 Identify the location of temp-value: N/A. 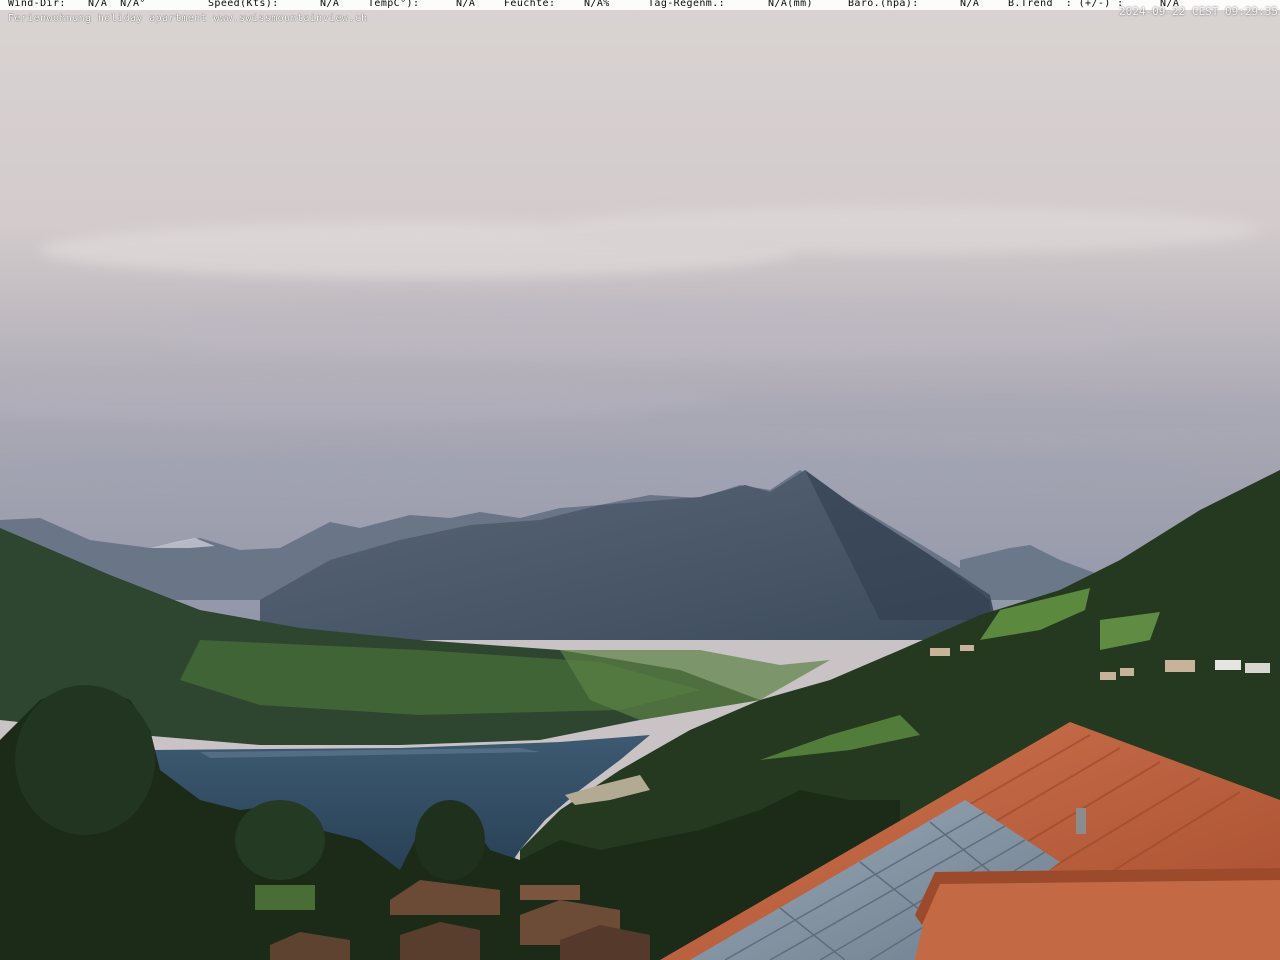
(466, 4).